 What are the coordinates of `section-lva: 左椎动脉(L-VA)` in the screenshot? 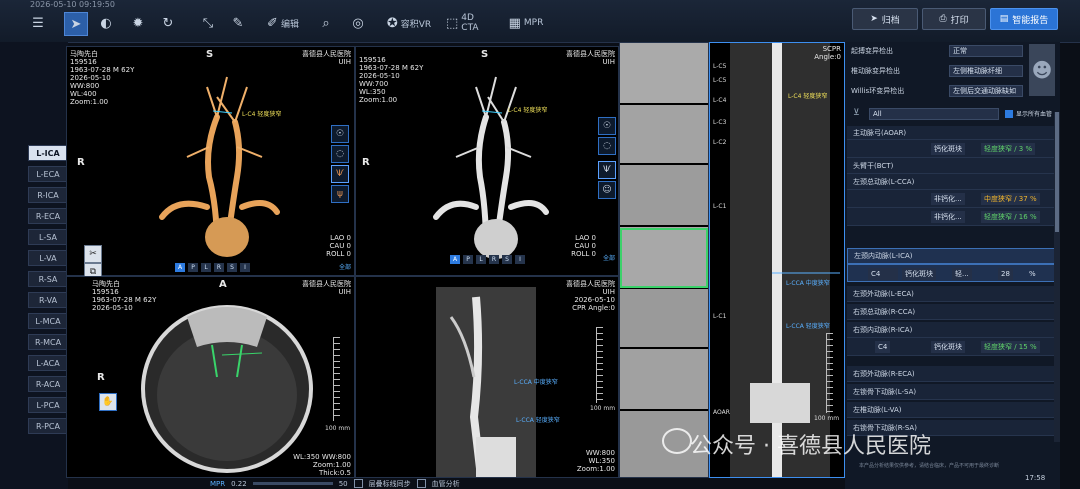 It's located at (951, 410).